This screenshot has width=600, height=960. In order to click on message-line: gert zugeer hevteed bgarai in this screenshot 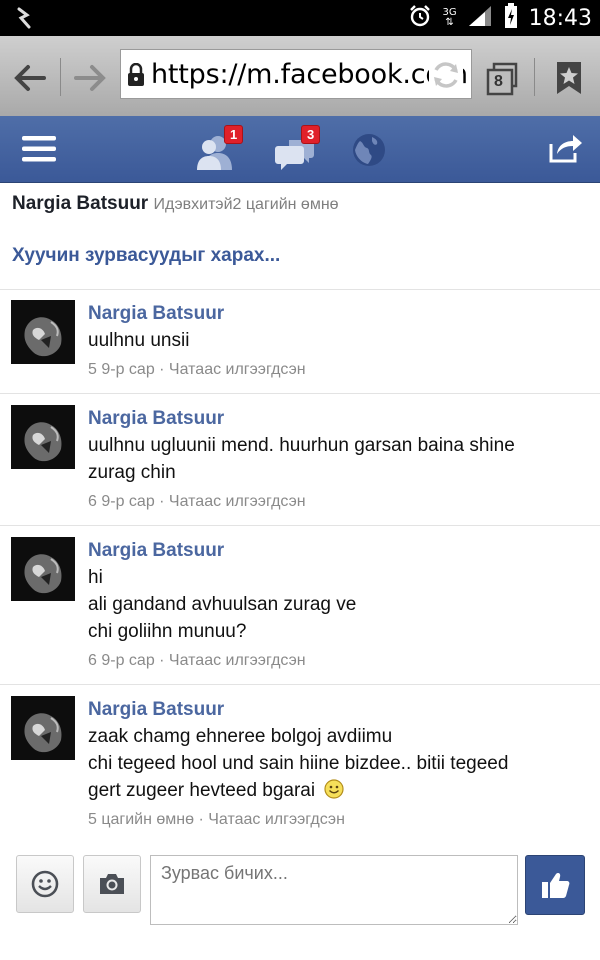, I will do `click(202, 790)`.